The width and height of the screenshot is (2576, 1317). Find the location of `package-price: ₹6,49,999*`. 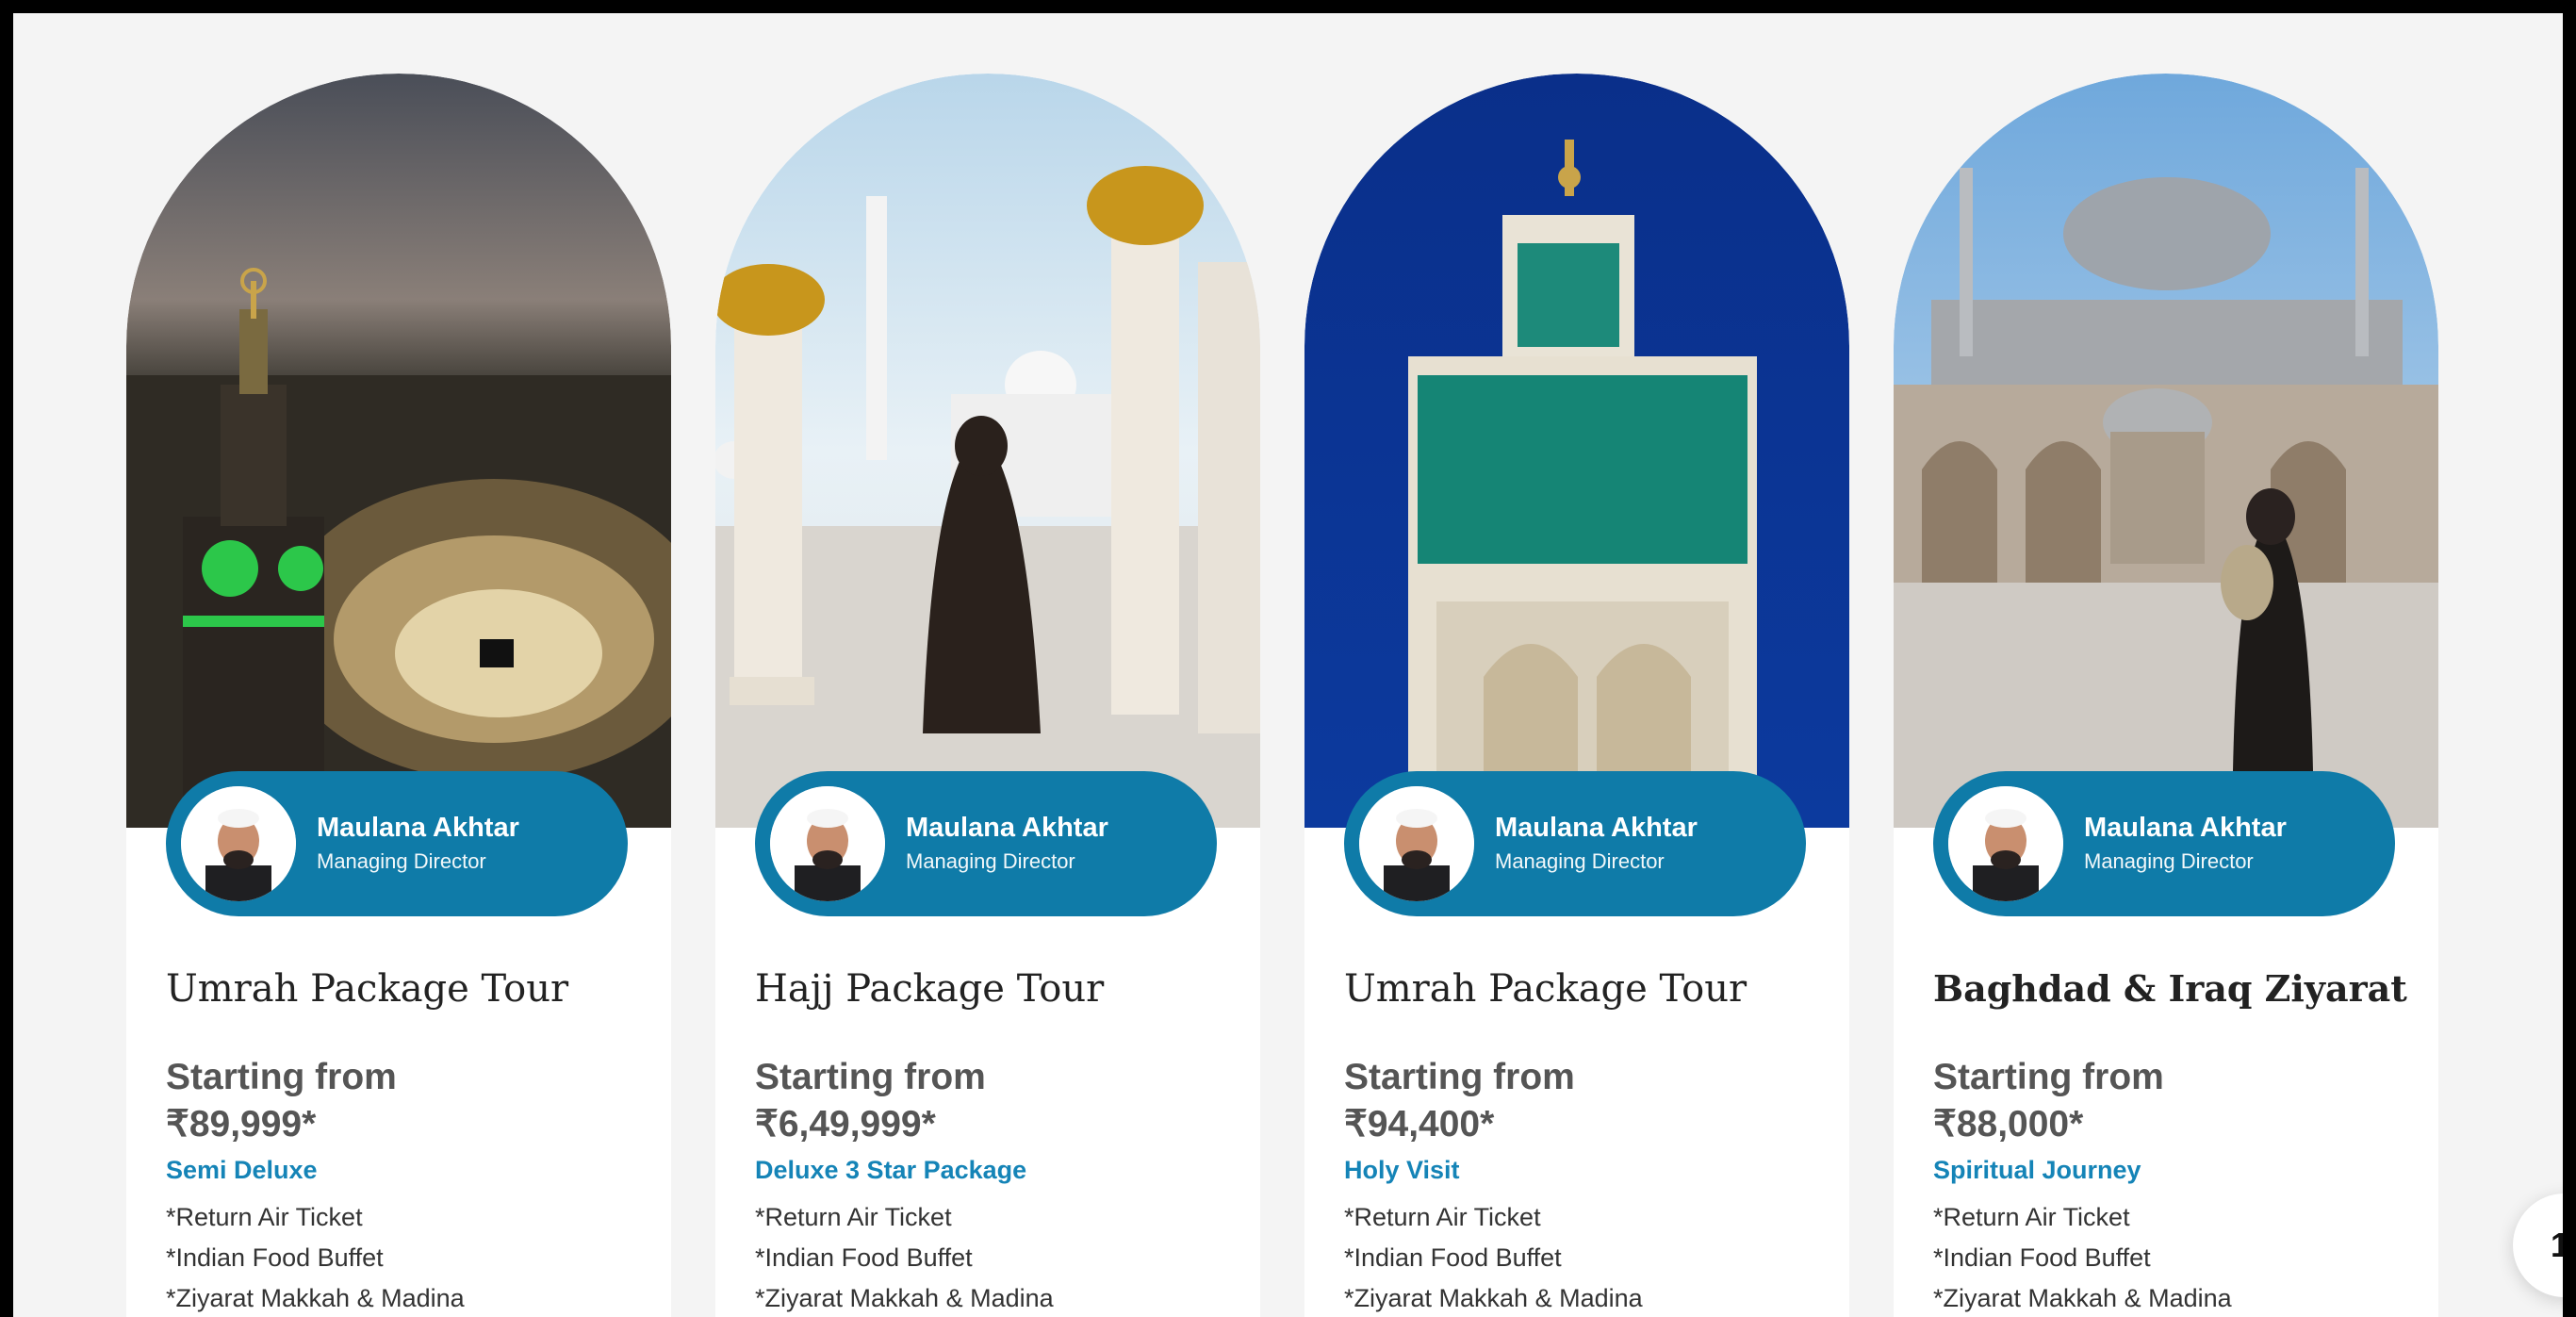

package-price: ₹6,49,999* is located at coordinates (845, 1124).